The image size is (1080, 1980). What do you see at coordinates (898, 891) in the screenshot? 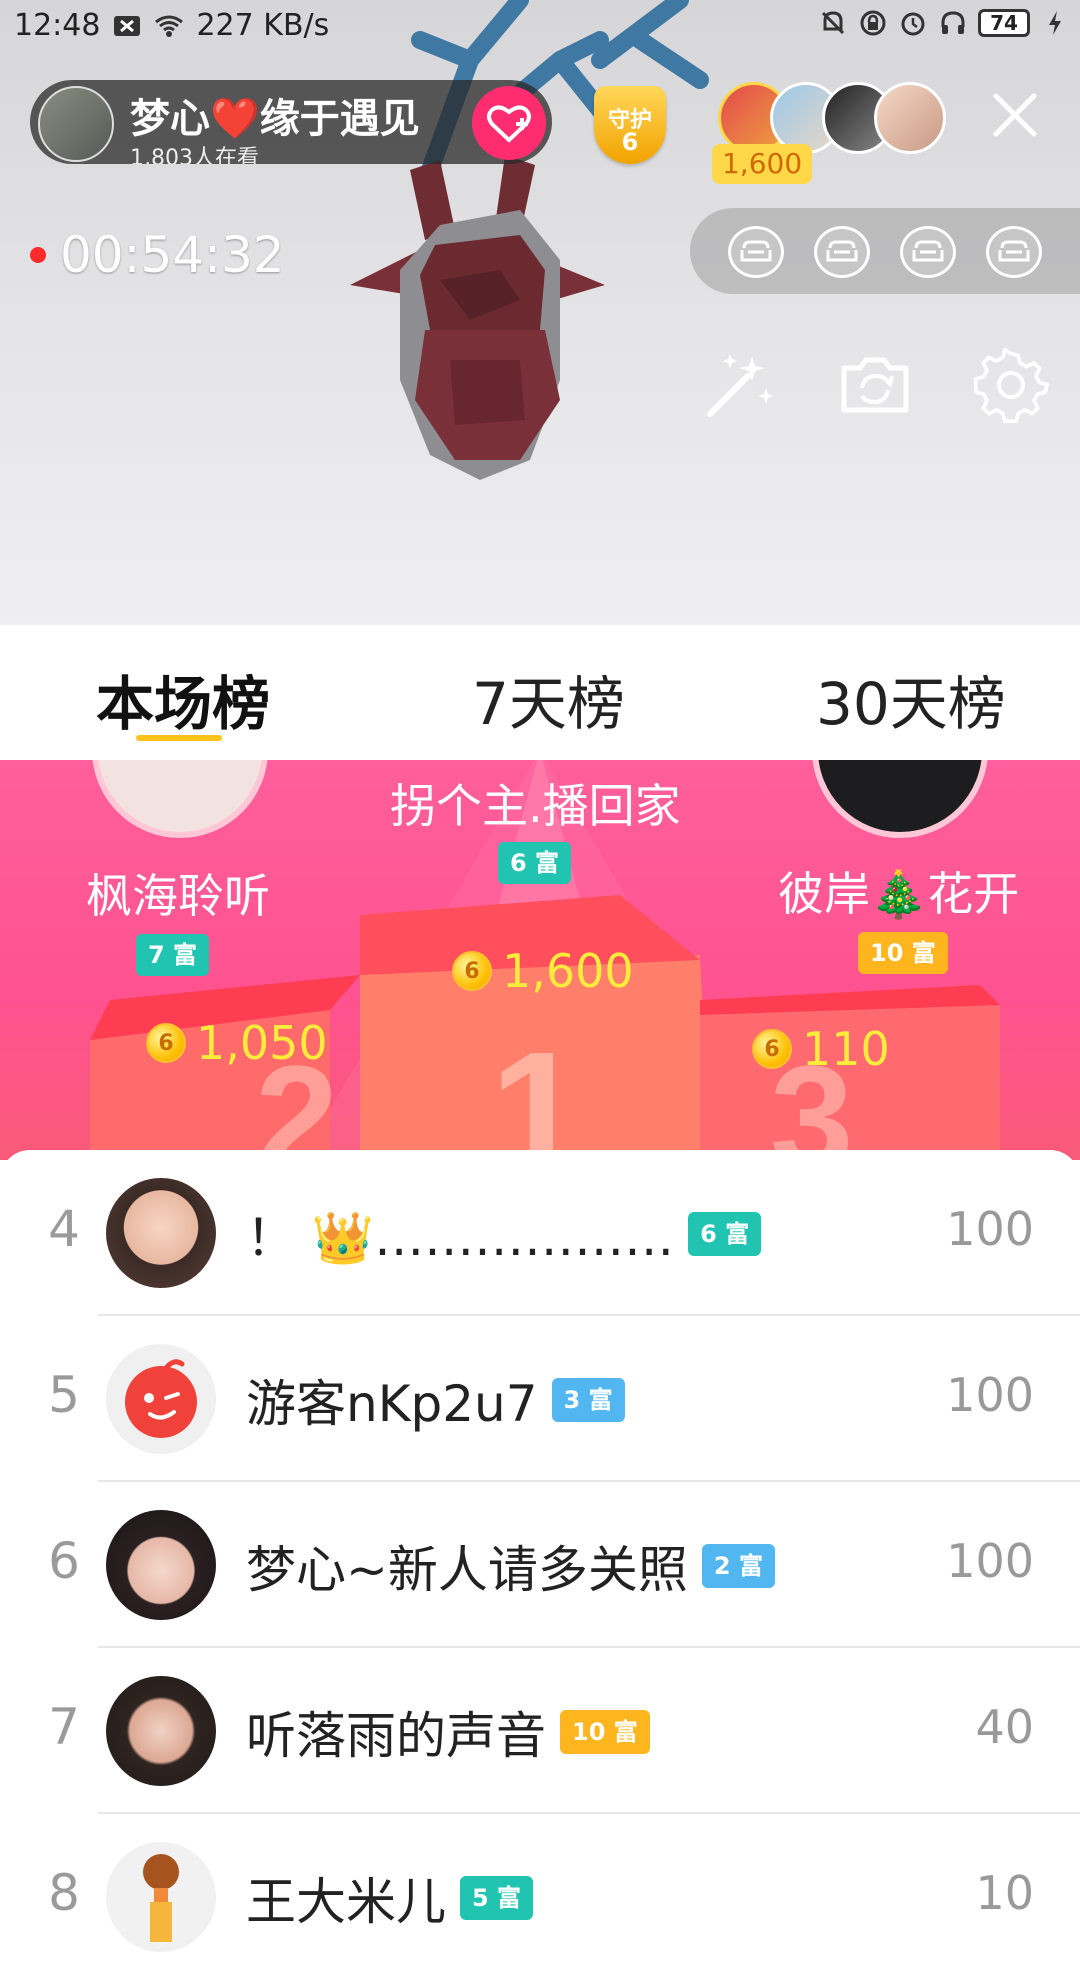
I see `podium-third-name: 彼岸🎄花开` at bounding box center [898, 891].